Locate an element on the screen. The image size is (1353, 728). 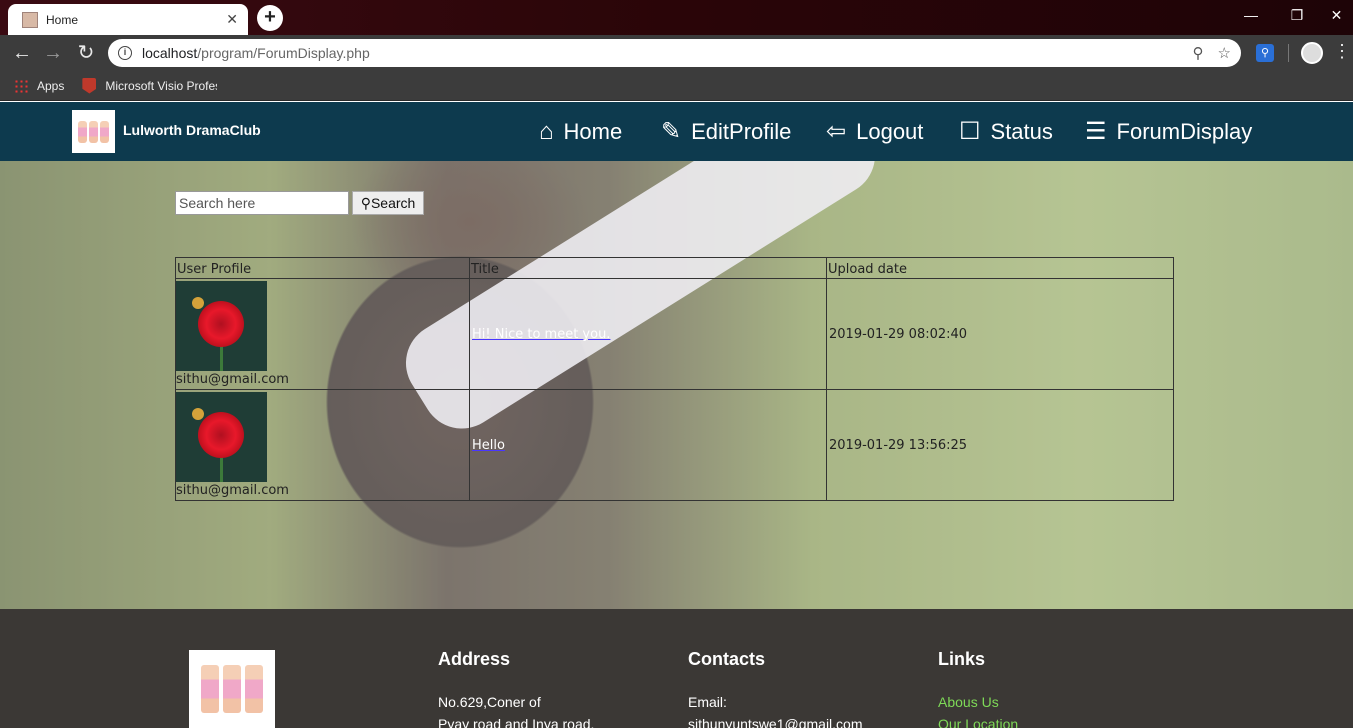
address-line: No.629,Coner of is located at coordinates (489, 702).